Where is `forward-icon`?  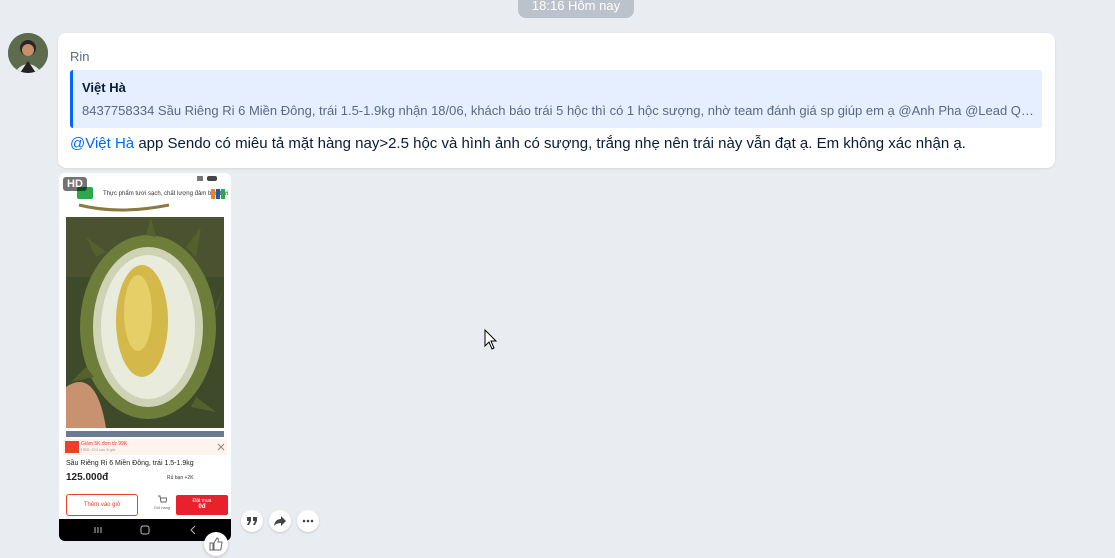 forward-icon is located at coordinates (280, 521).